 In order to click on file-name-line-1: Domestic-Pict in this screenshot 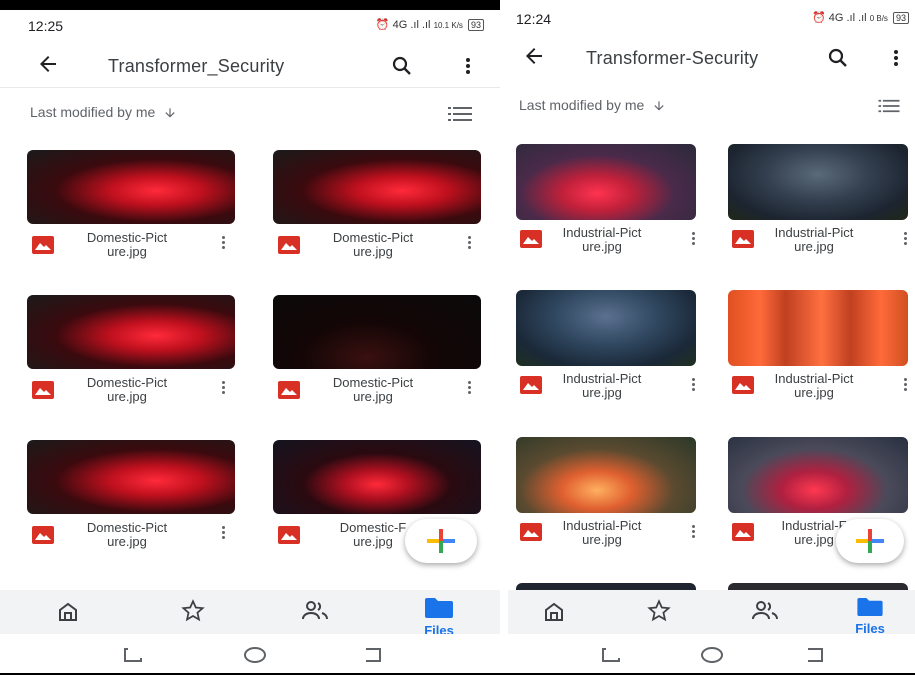, I will do `click(373, 382)`.